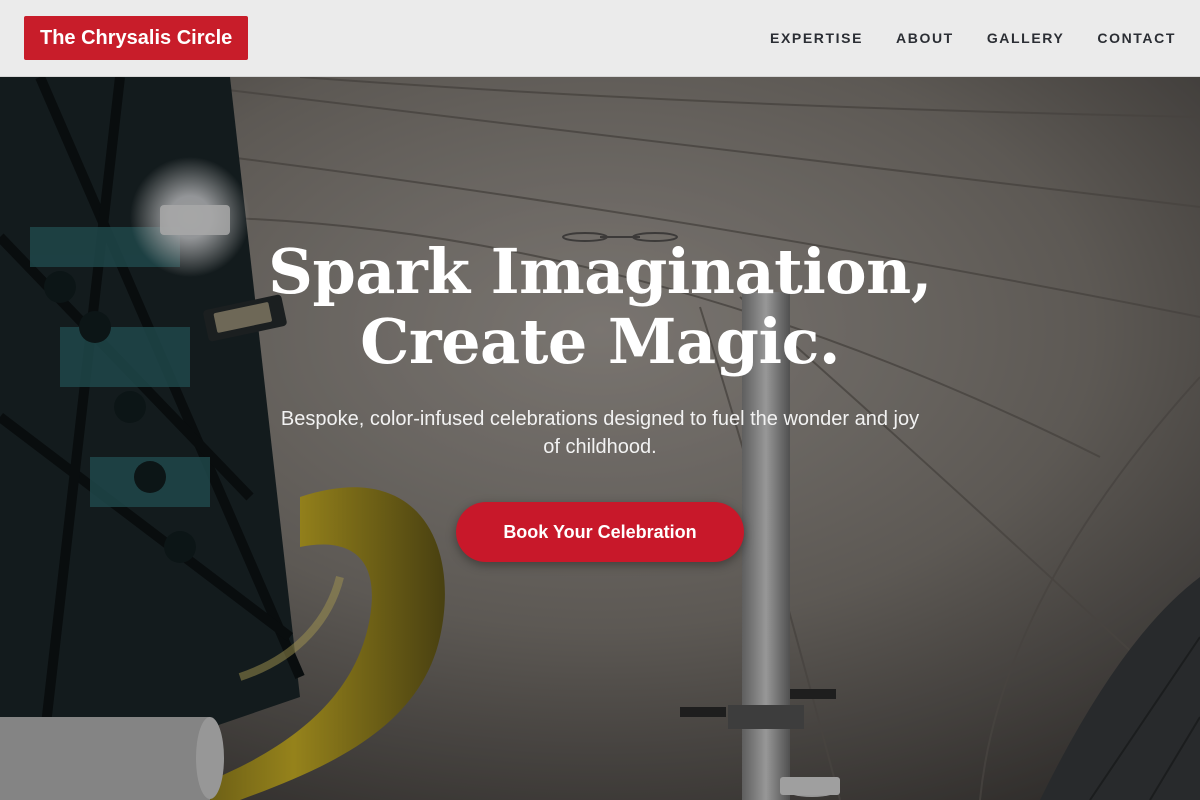 The width and height of the screenshot is (1200, 800). I want to click on hero-headline-line-1: Spark Imagination,, so click(600, 271).